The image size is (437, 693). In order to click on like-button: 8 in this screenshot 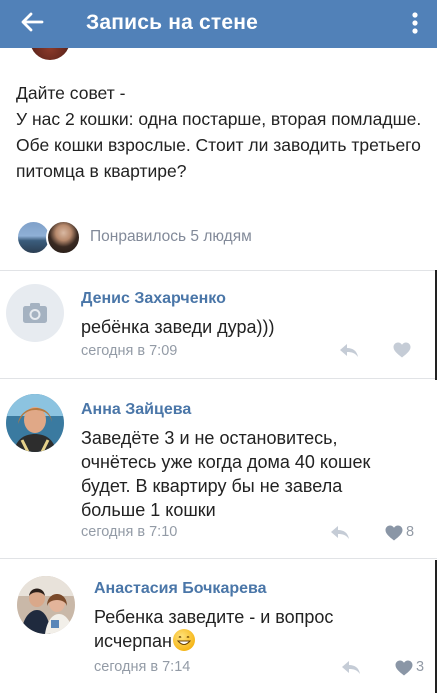, I will do `click(405, 532)`.